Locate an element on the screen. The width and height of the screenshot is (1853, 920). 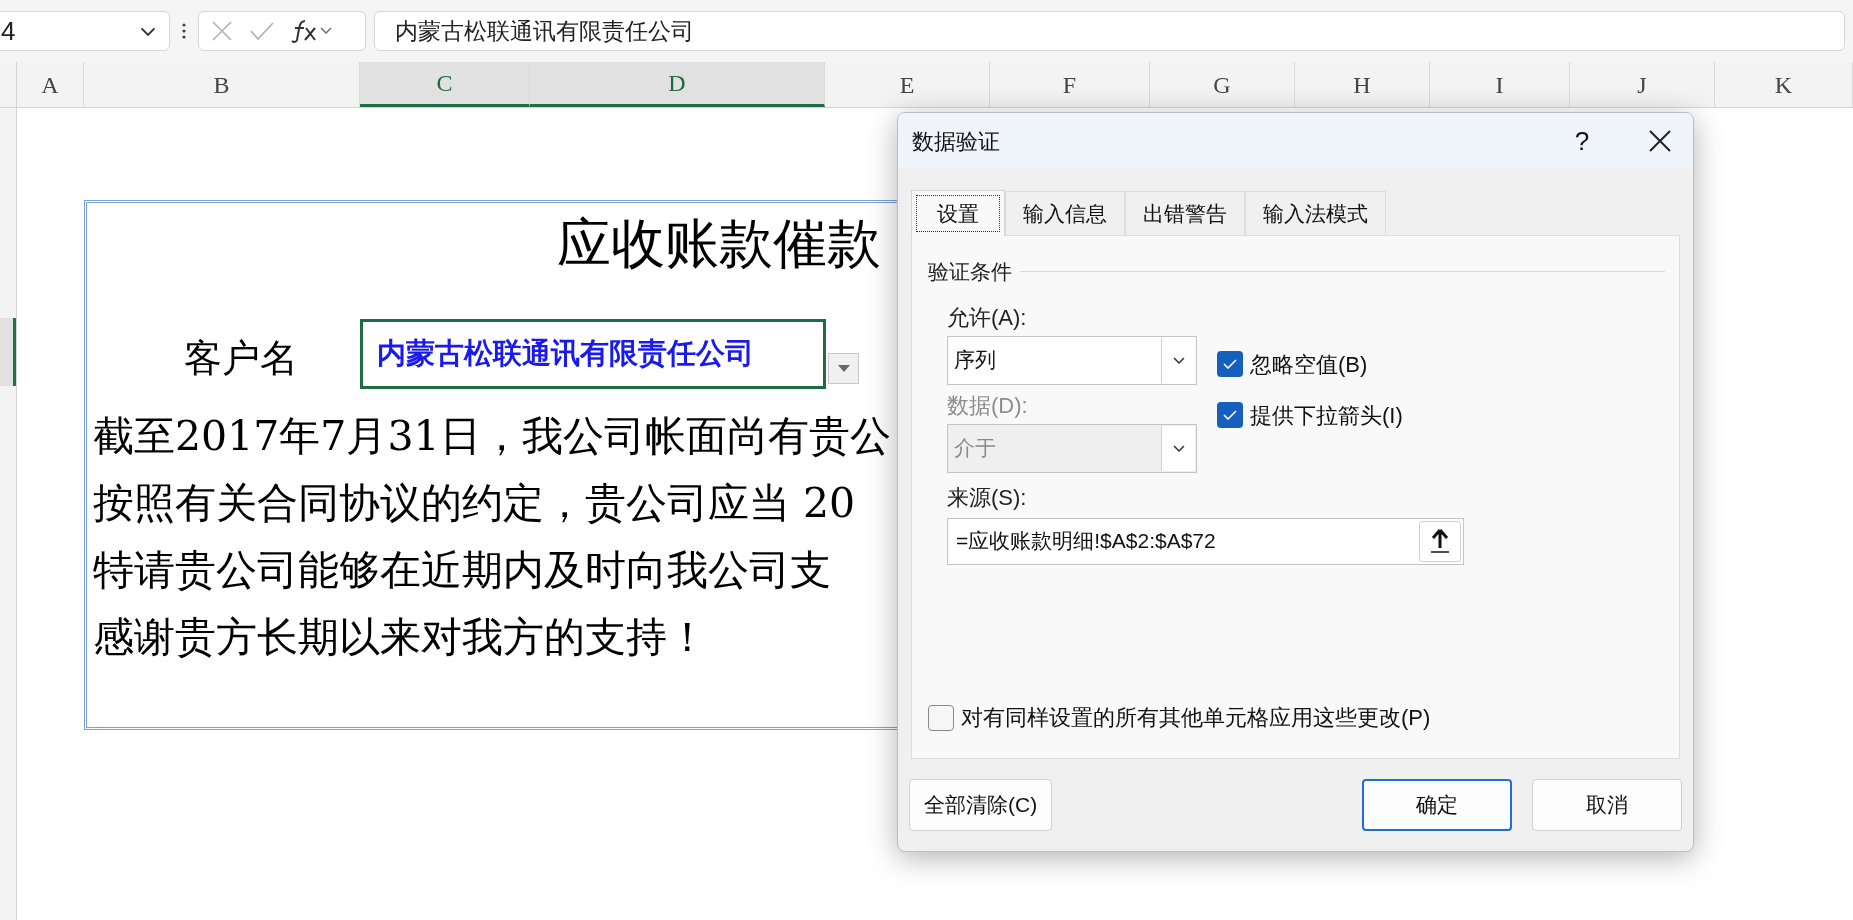
caret-icon is located at coordinates (843, 368).